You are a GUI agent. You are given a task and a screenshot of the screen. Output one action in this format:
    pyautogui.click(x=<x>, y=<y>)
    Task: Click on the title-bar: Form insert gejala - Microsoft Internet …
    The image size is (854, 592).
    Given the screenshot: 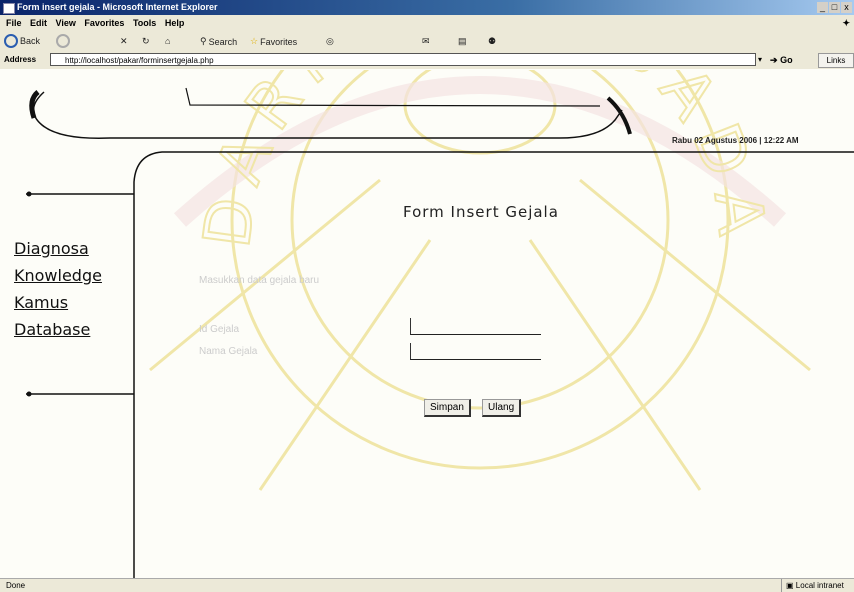 What is the action you would take?
    pyautogui.click(x=427, y=7)
    